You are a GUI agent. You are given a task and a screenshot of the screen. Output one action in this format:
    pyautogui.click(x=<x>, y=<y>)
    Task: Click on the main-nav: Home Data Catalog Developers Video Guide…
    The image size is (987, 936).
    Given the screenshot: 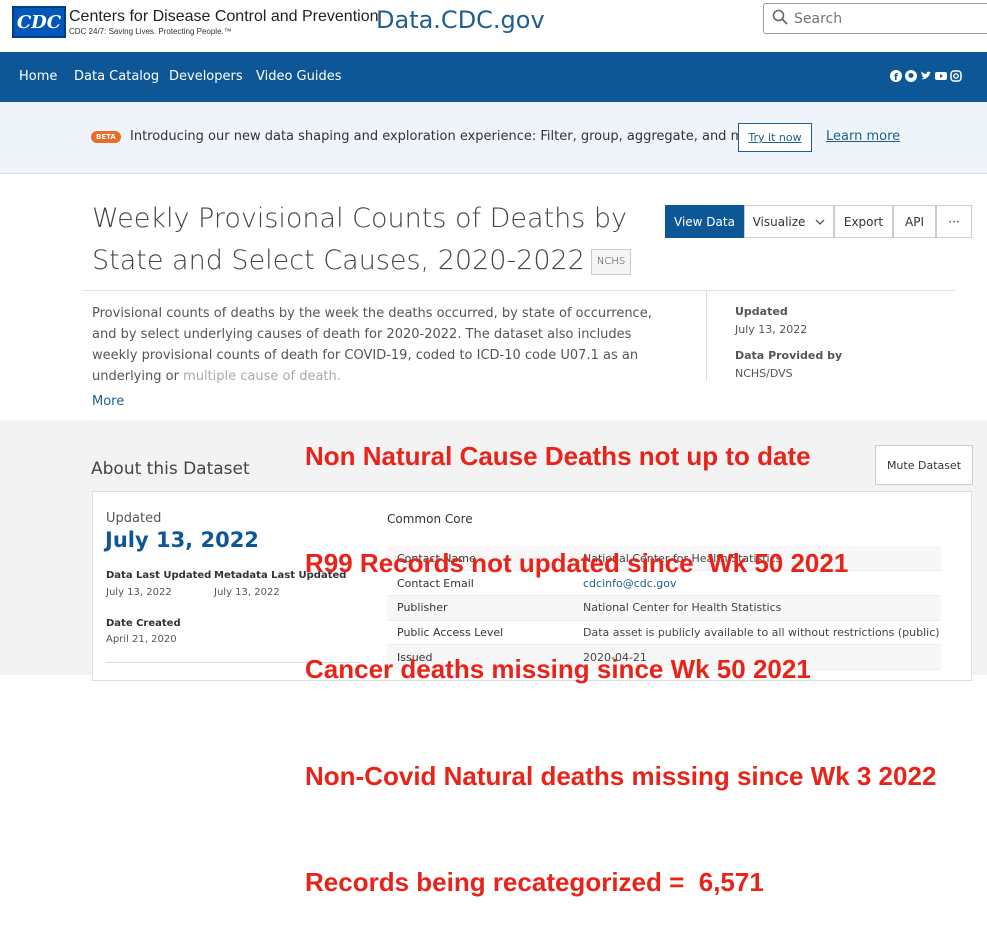 What is the action you would take?
    pyautogui.click(x=493, y=77)
    